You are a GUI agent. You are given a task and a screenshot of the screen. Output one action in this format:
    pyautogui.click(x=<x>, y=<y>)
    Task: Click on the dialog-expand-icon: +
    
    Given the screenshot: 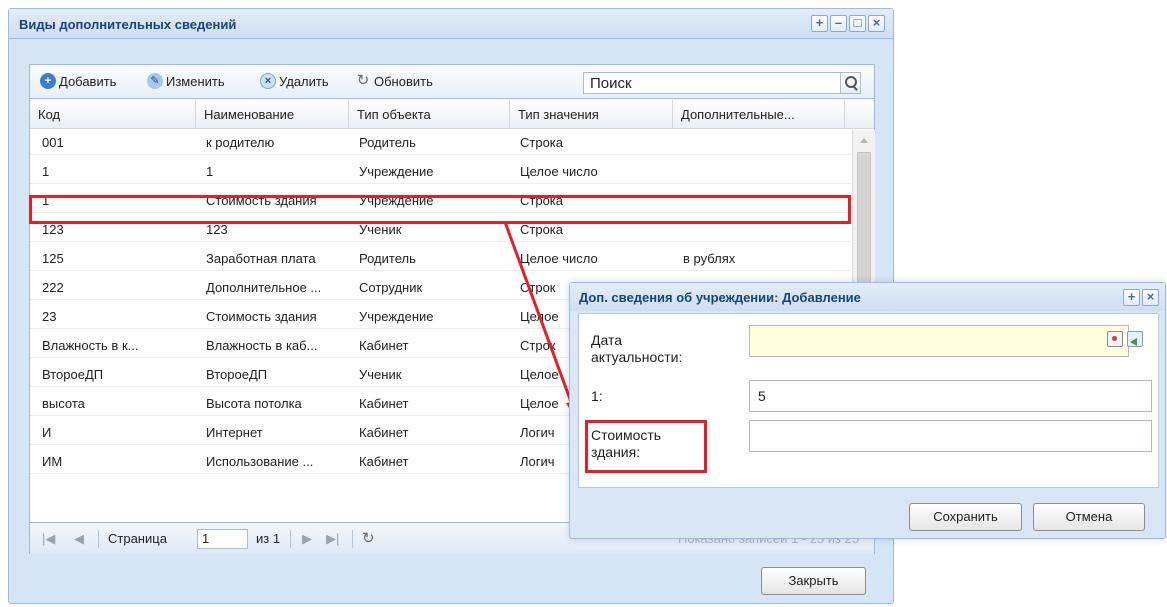 What is the action you would take?
    pyautogui.click(x=1131, y=297)
    